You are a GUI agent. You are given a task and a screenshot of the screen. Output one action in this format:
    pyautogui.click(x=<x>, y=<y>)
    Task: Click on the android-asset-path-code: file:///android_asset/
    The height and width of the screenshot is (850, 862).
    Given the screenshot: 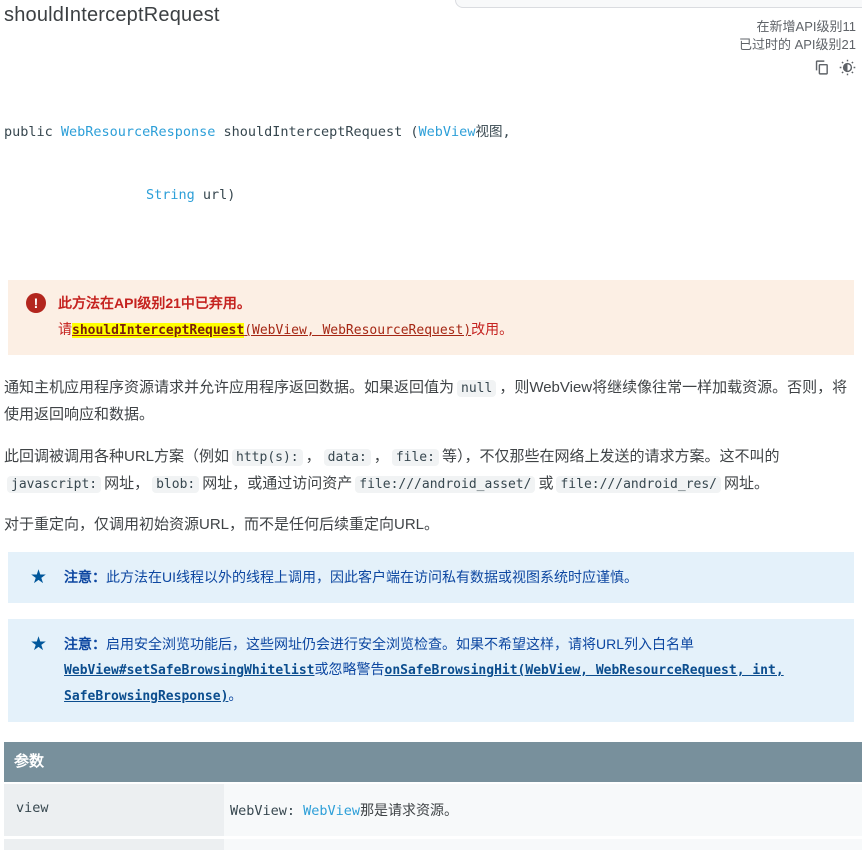 What is the action you would take?
    pyautogui.click(x=445, y=484)
    